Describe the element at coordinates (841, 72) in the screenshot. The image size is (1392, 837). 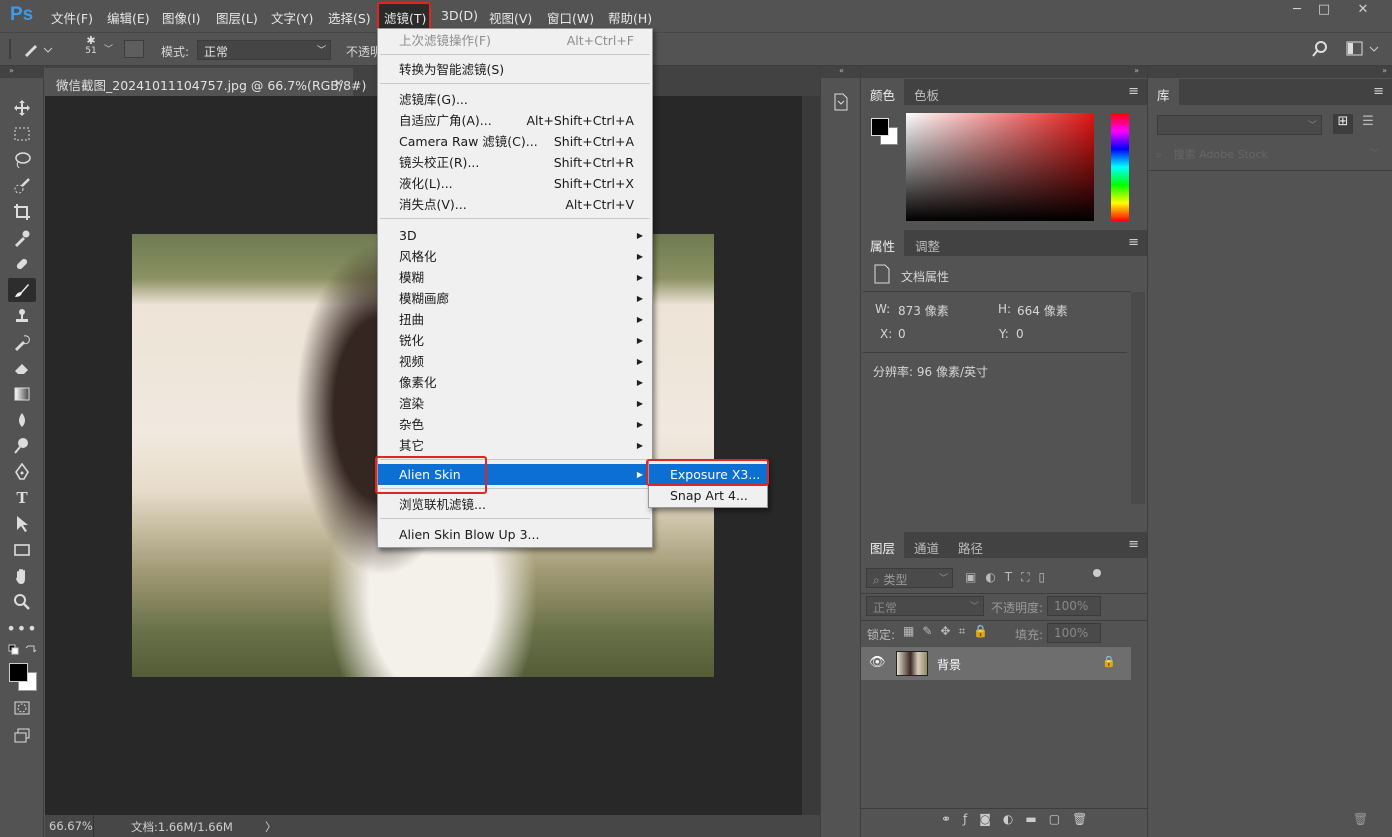
I see `collapse-iconstrip-icon: «` at that location.